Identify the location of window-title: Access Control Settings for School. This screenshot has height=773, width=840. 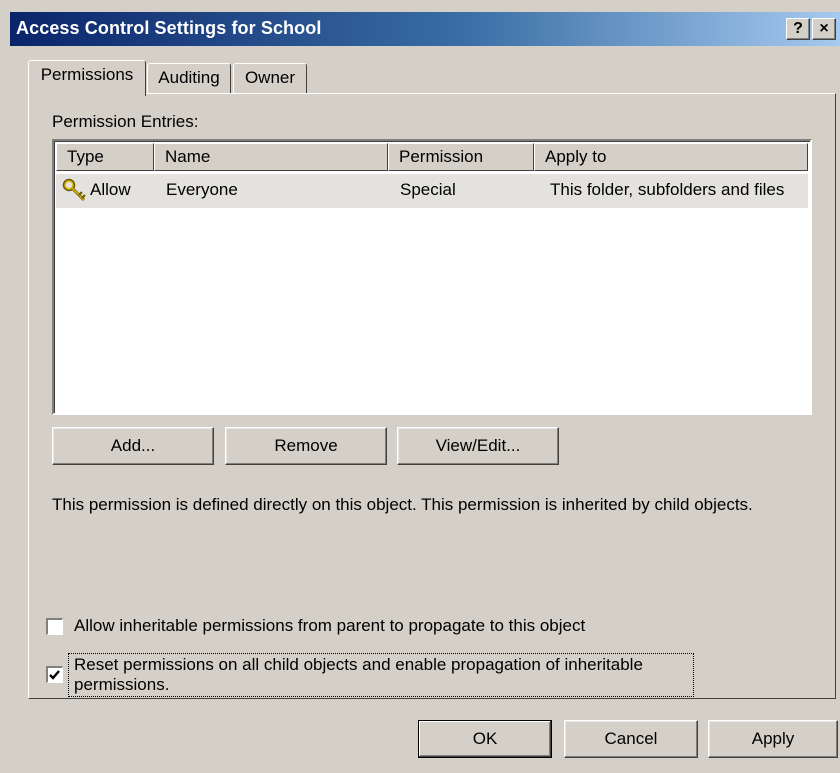
(169, 28).